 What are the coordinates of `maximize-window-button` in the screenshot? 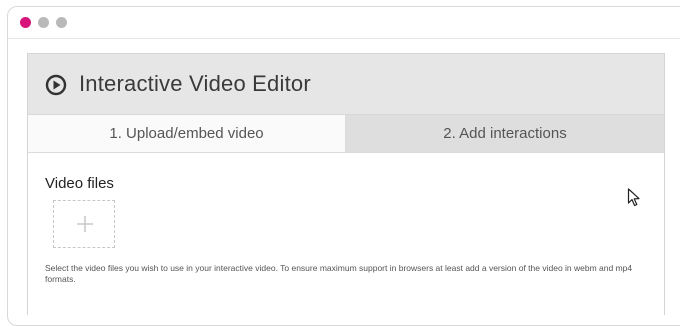 It's located at (61, 22).